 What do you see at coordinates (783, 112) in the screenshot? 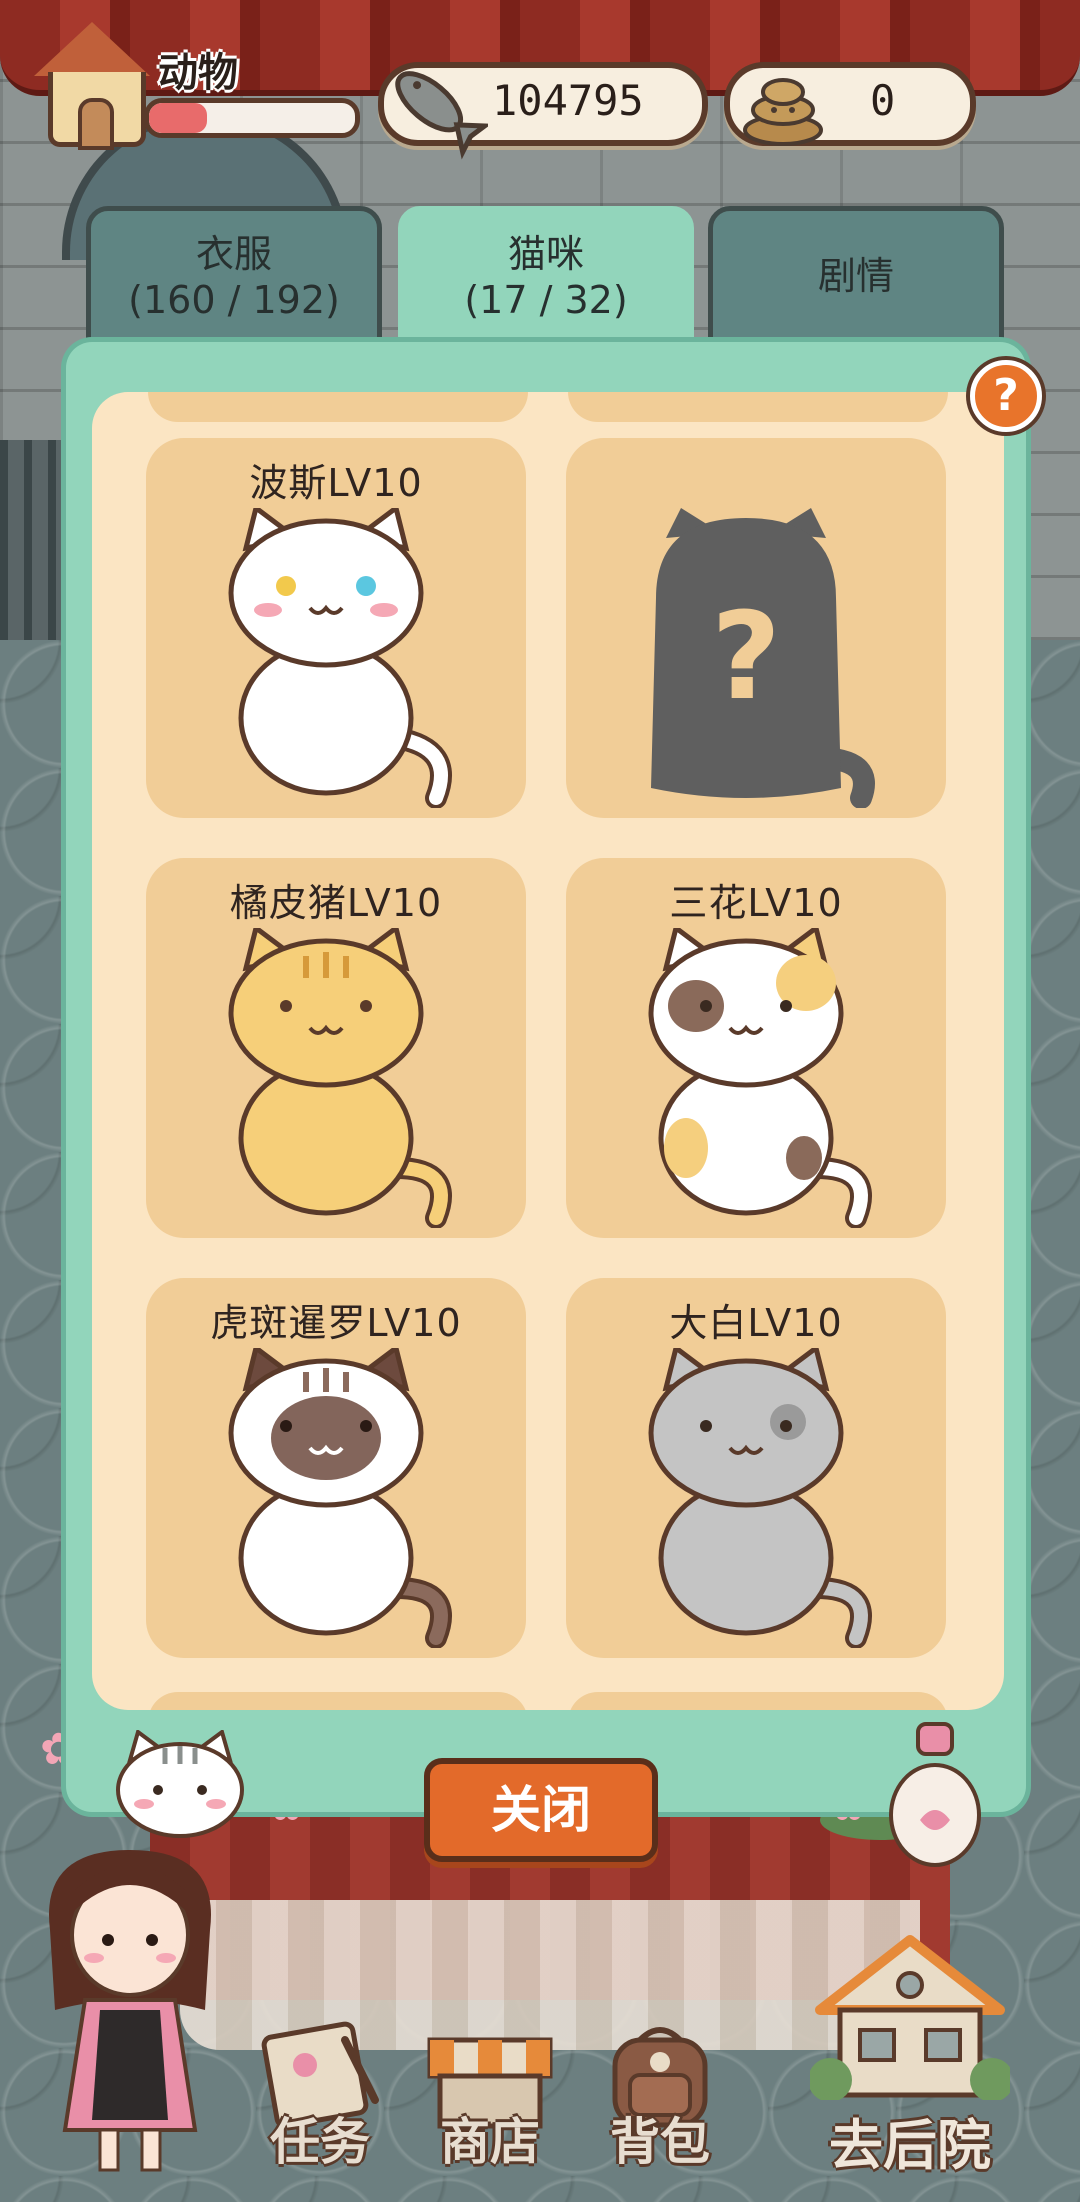
I see `poop-icon` at bounding box center [783, 112].